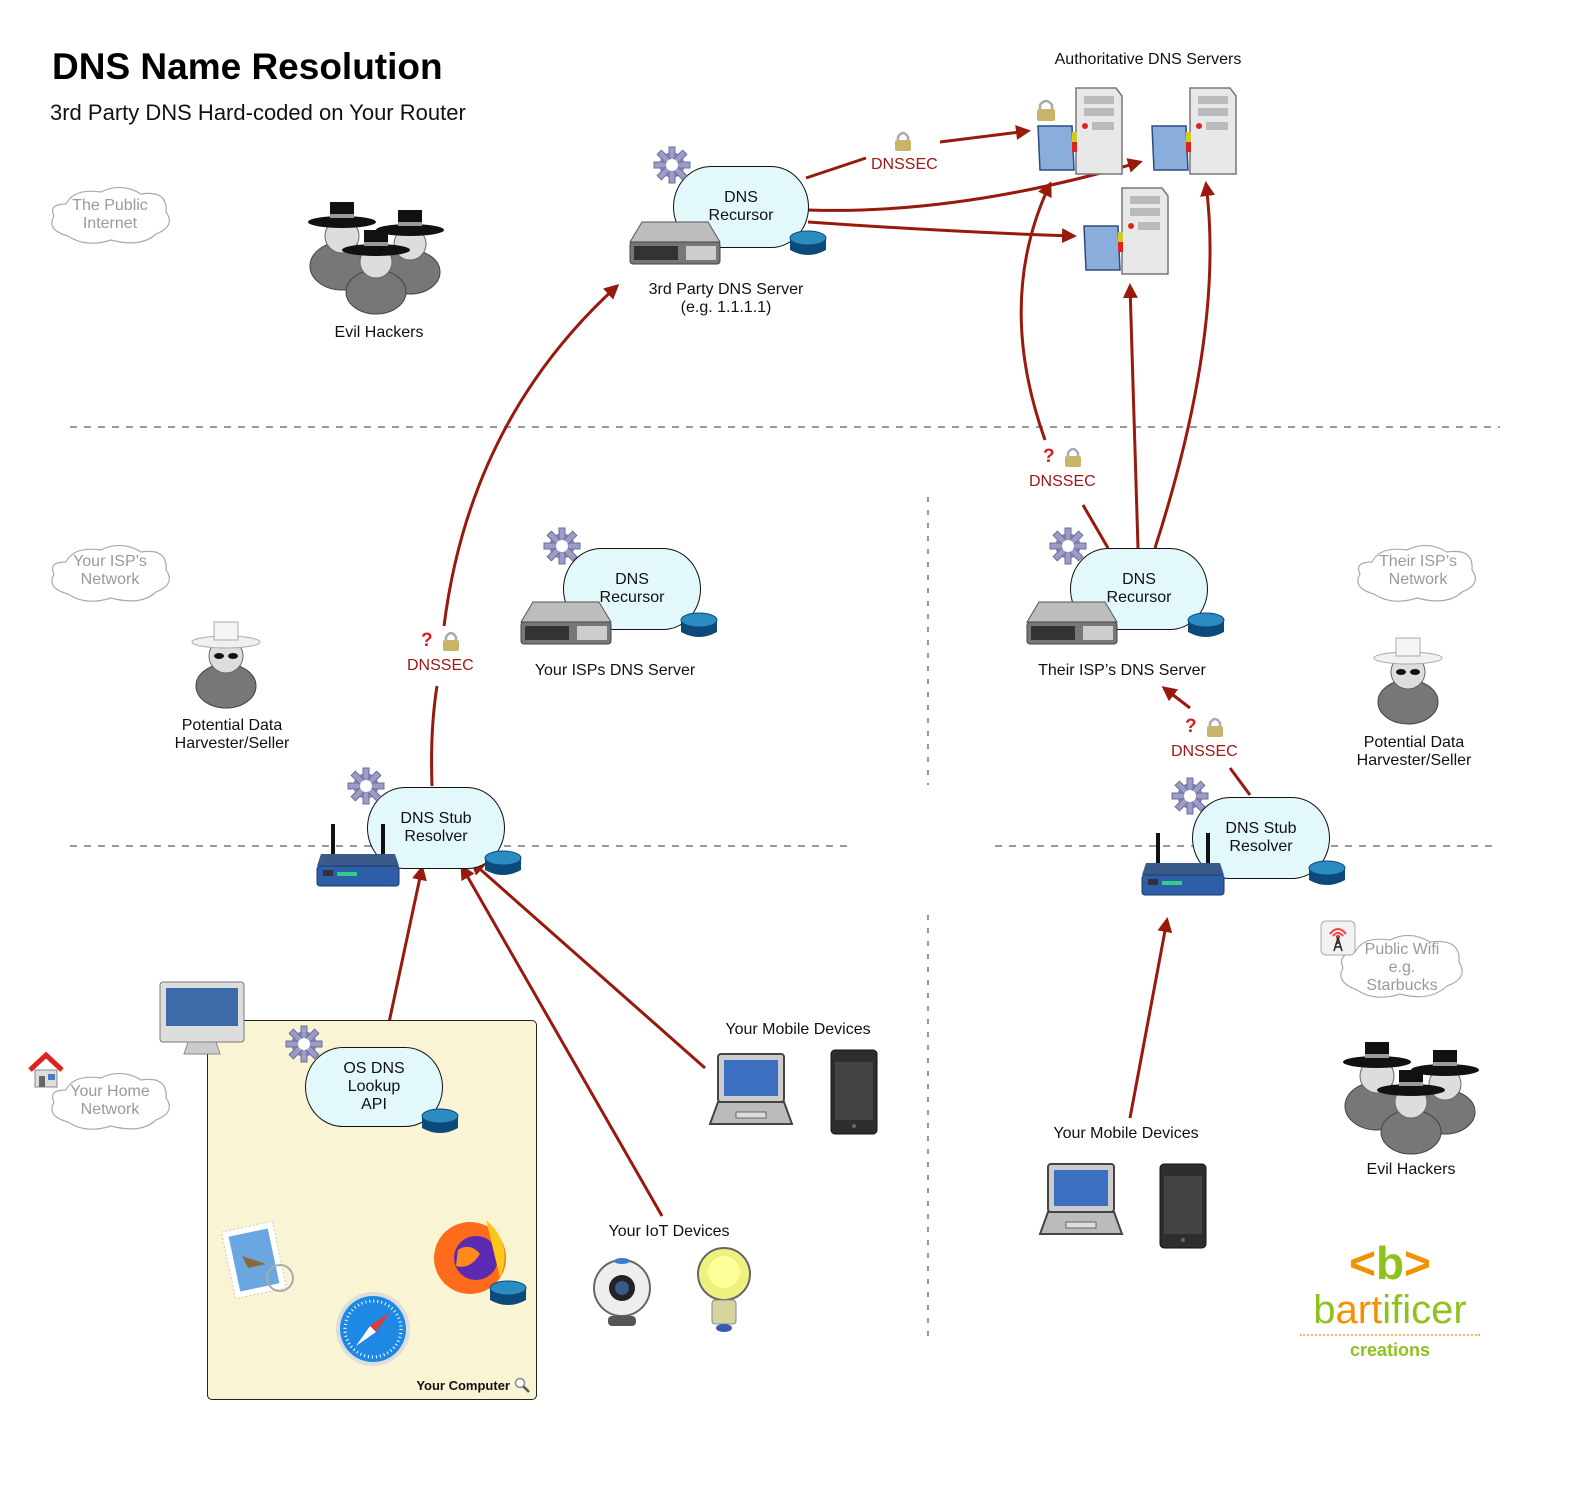 Image resolution: width=1586 pixels, height=1497 pixels. I want to click on your-isp-dns-server-label: Your ISPs DNS Server, so click(615, 670).